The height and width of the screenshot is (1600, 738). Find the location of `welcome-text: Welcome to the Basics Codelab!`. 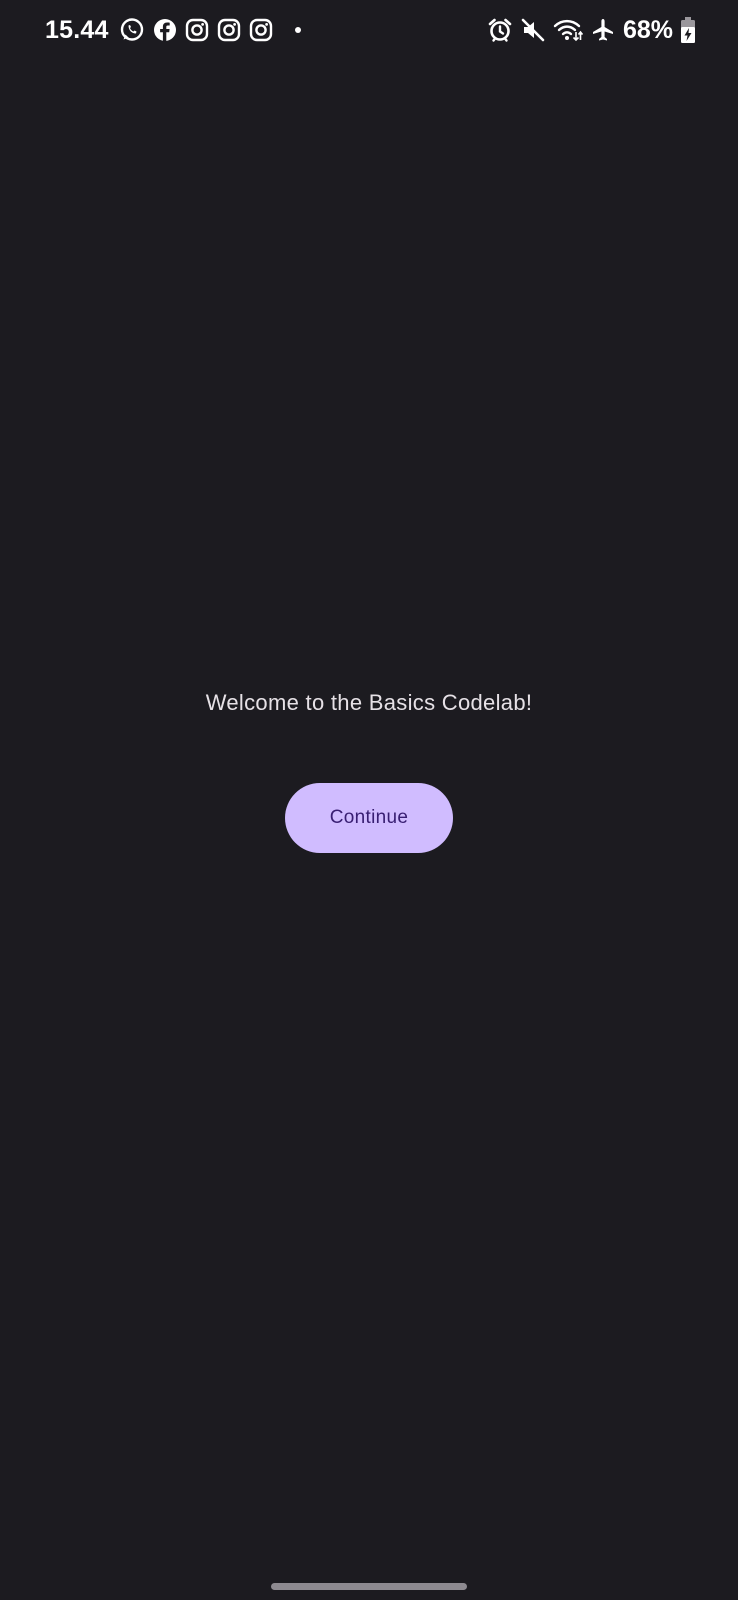

welcome-text: Welcome to the Basics Codelab! is located at coordinates (369, 702).